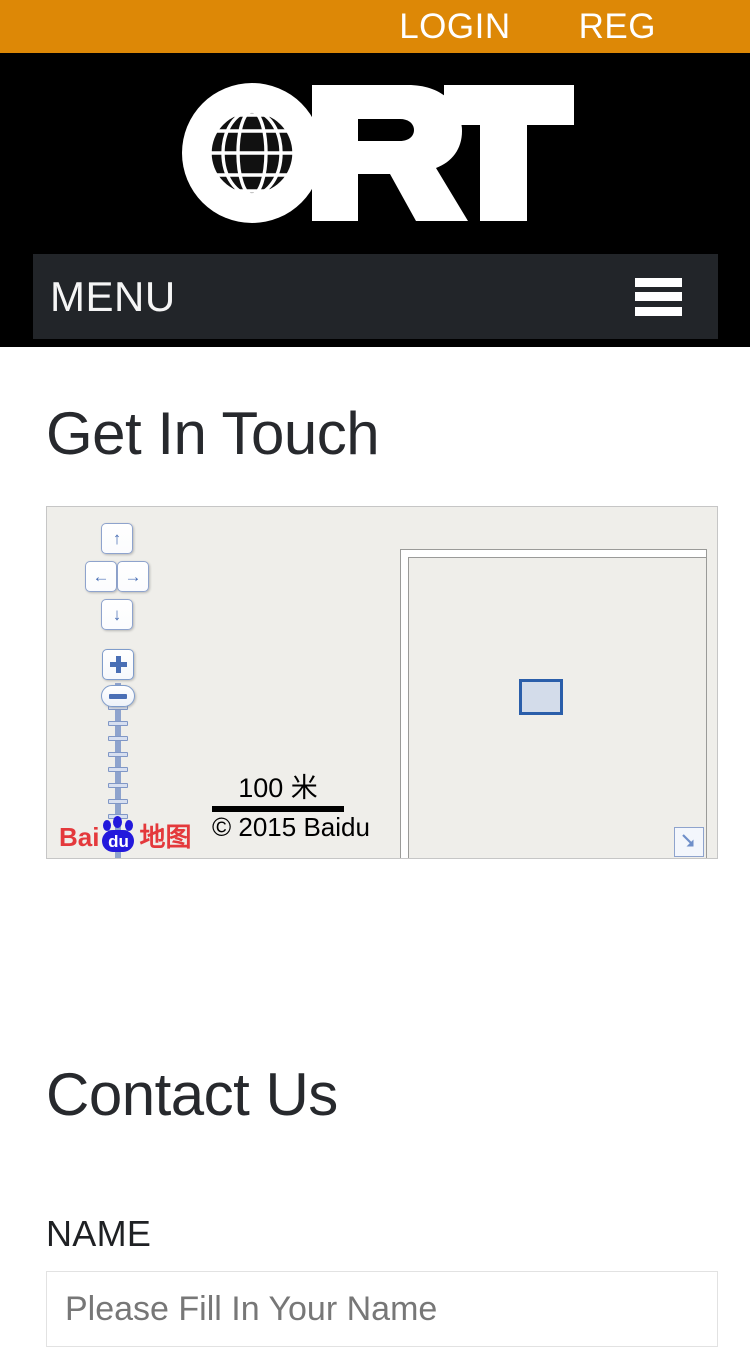 The height and width of the screenshot is (1347, 750). Describe the element at coordinates (118, 841) in the screenshot. I see `baidu-logo-du: du` at that location.